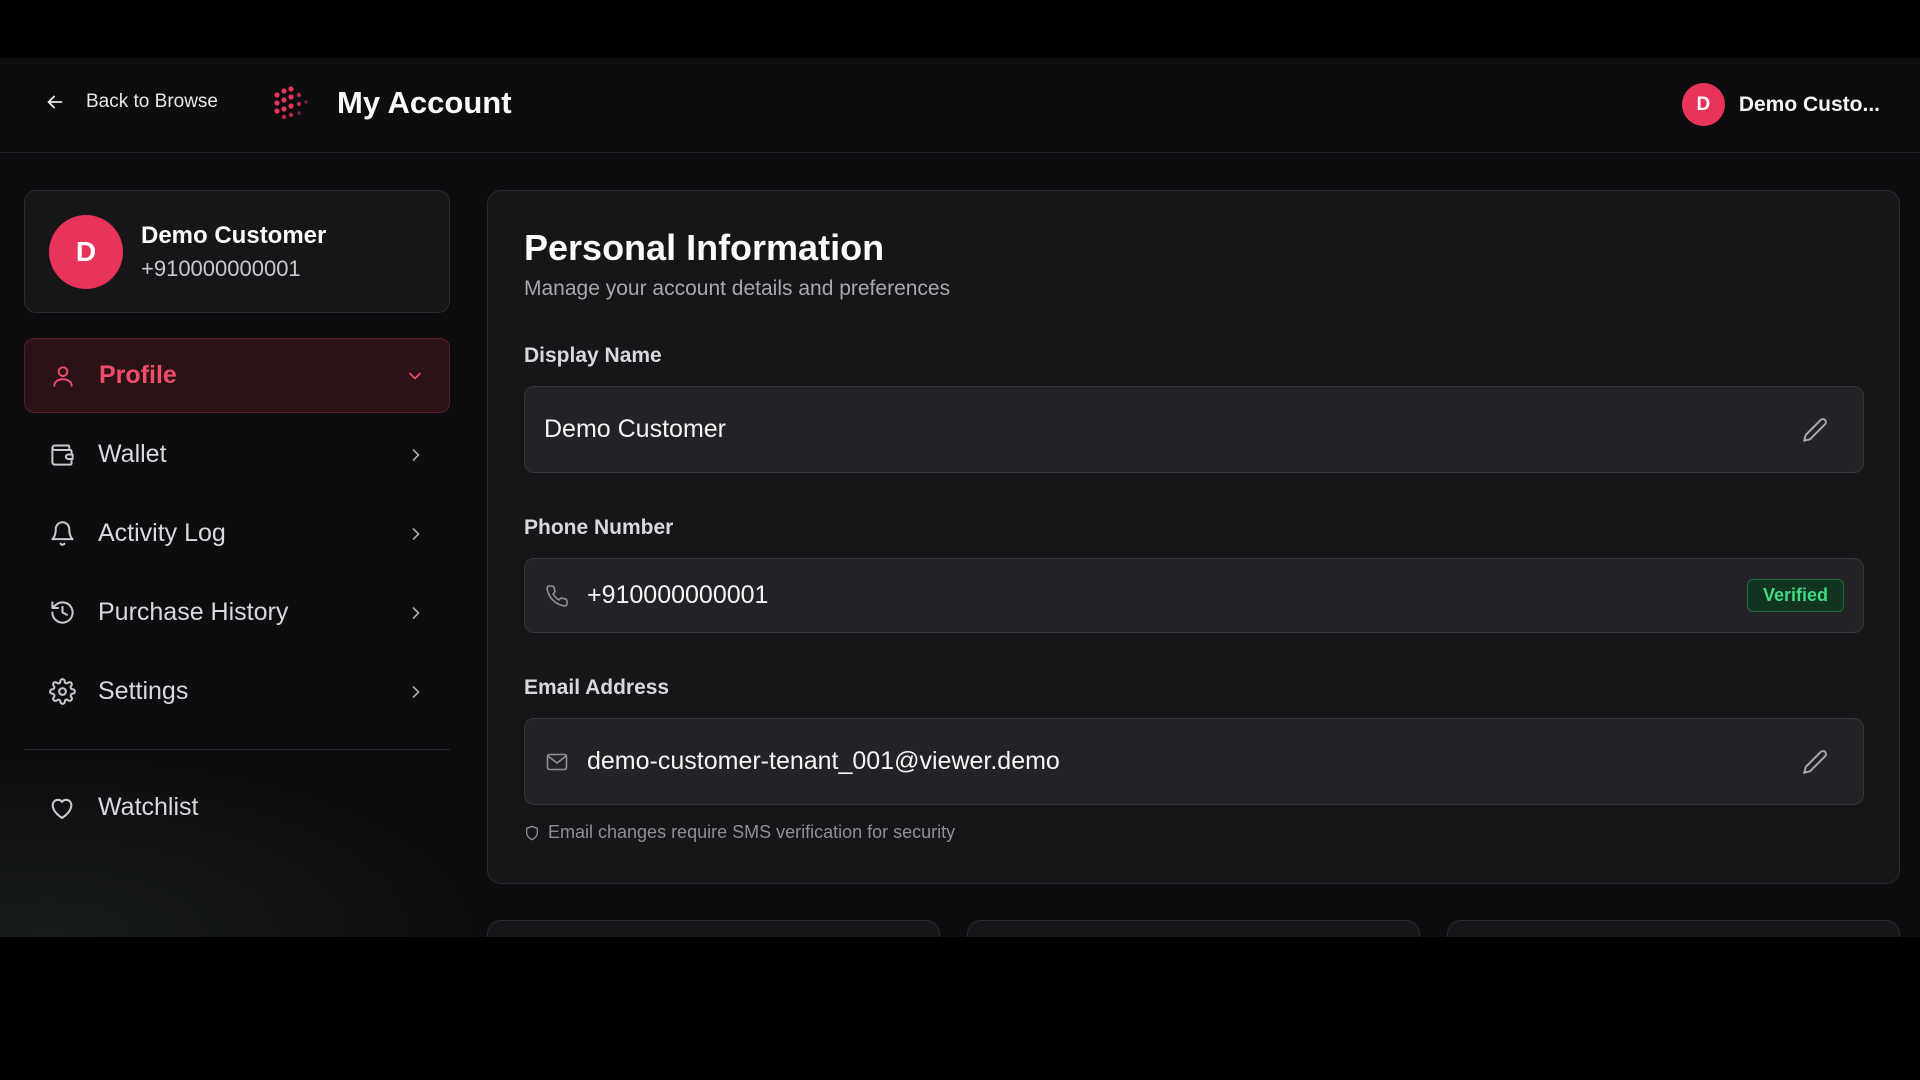 This screenshot has height=1080, width=1920. What do you see at coordinates (62, 534) in the screenshot?
I see `bell-icon` at bounding box center [62, 534].